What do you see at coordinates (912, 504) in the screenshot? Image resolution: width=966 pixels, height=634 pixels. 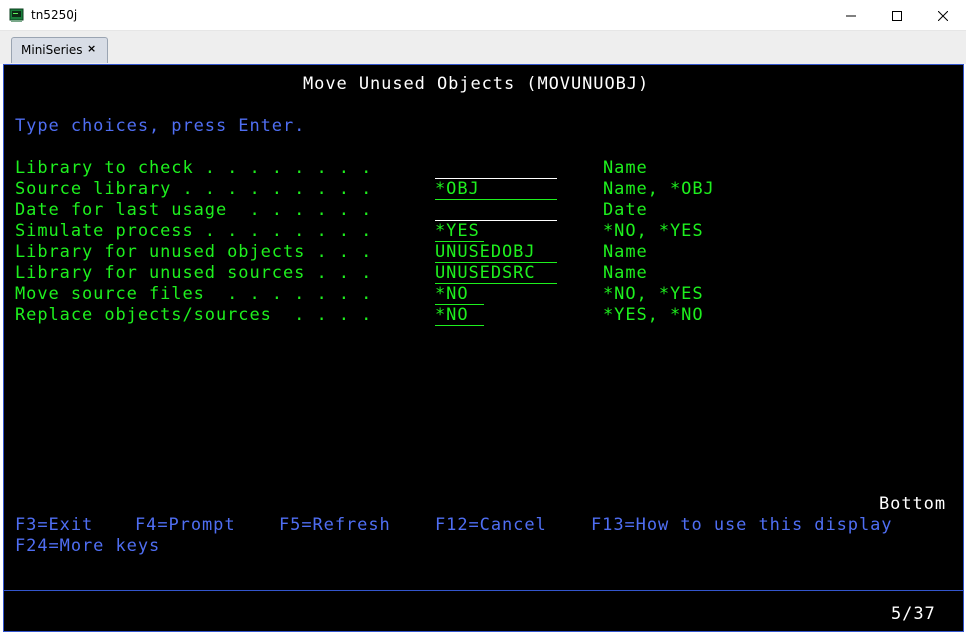 I see `more-indicator-bottom: Bottom` at bounding box center [912, 504].